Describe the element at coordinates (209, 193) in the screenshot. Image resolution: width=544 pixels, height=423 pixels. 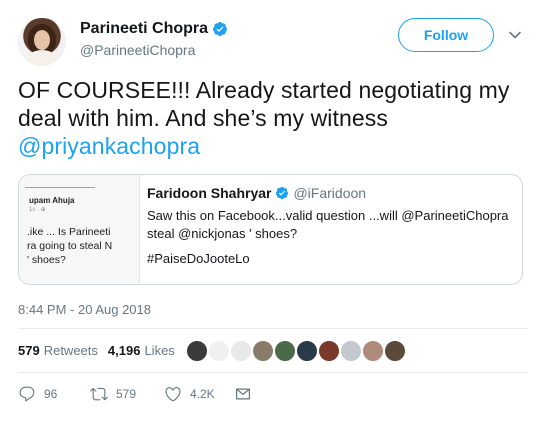
I see `quoted-author-name: Faridoon Shahryar` at that location.